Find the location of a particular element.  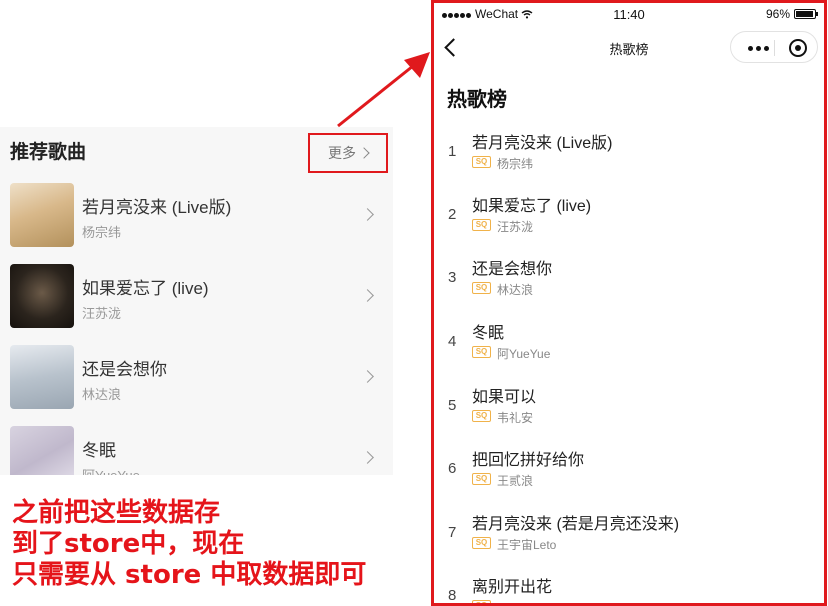

battery-status: 96% is located at coordinates (791, 14).